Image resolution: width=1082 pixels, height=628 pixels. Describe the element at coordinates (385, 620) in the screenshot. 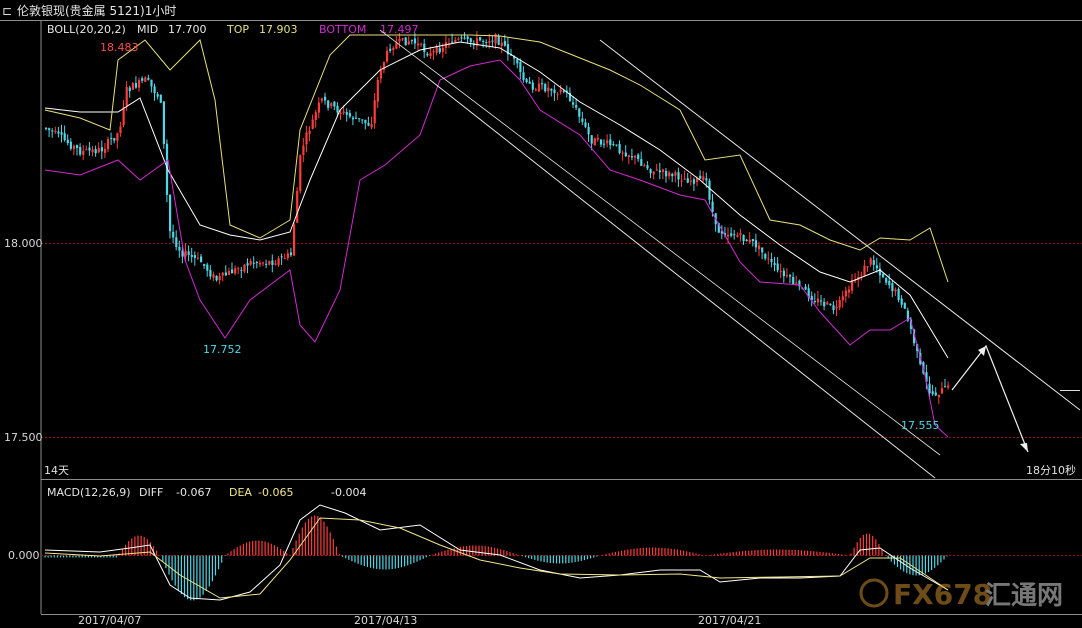

I see `x-tick-0413: 2017/04/13` at that location.